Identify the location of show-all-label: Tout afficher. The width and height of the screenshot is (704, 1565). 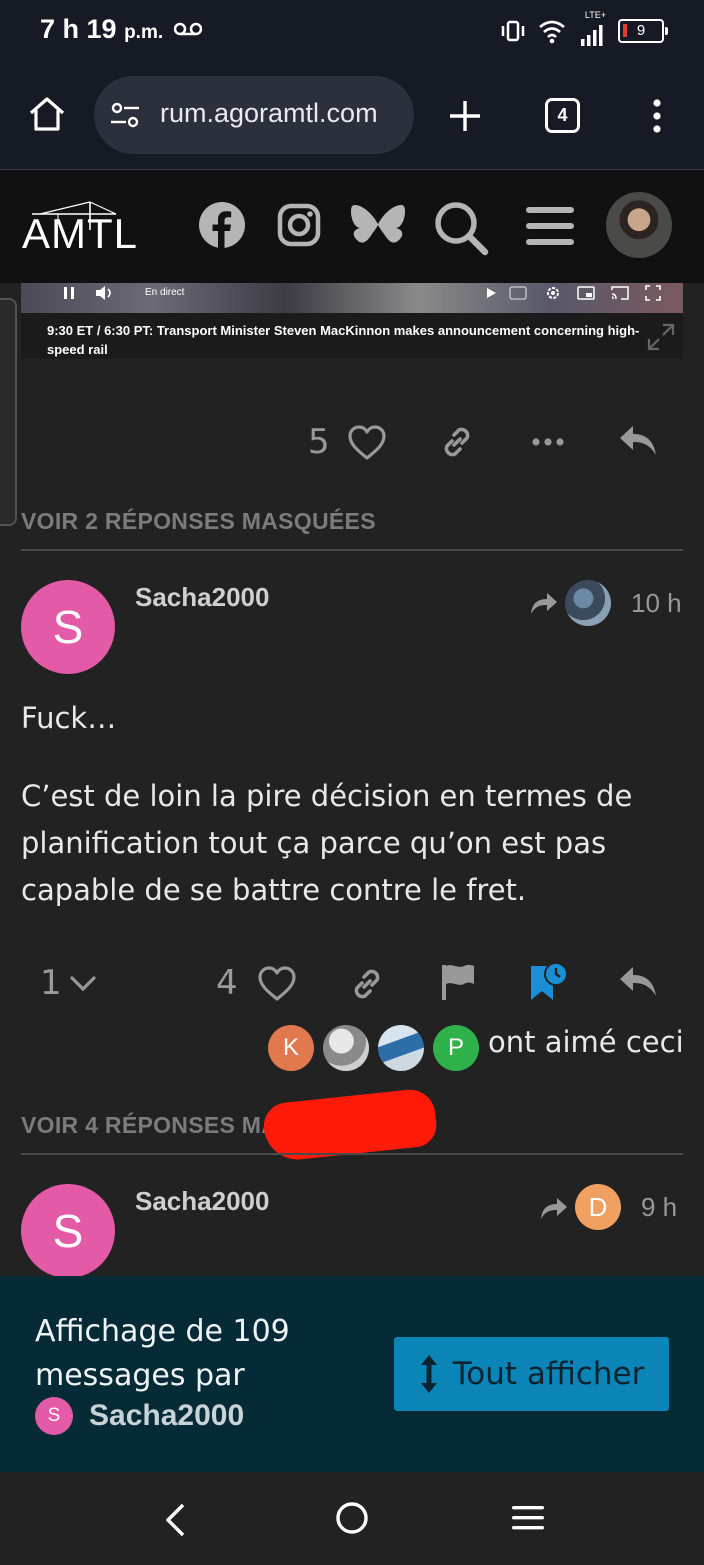
(548, 1374).